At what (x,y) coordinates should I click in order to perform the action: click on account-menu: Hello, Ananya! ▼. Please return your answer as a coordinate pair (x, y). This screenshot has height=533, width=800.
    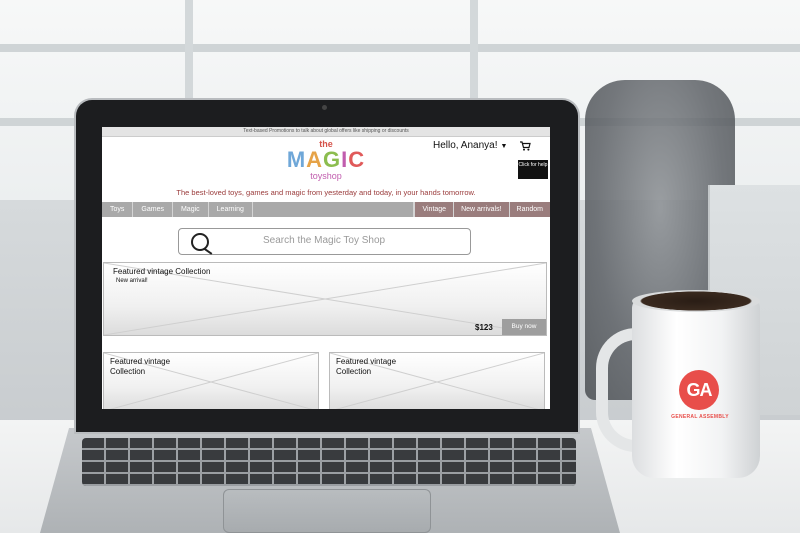
    Looking at the image, I should click on (470, 145).